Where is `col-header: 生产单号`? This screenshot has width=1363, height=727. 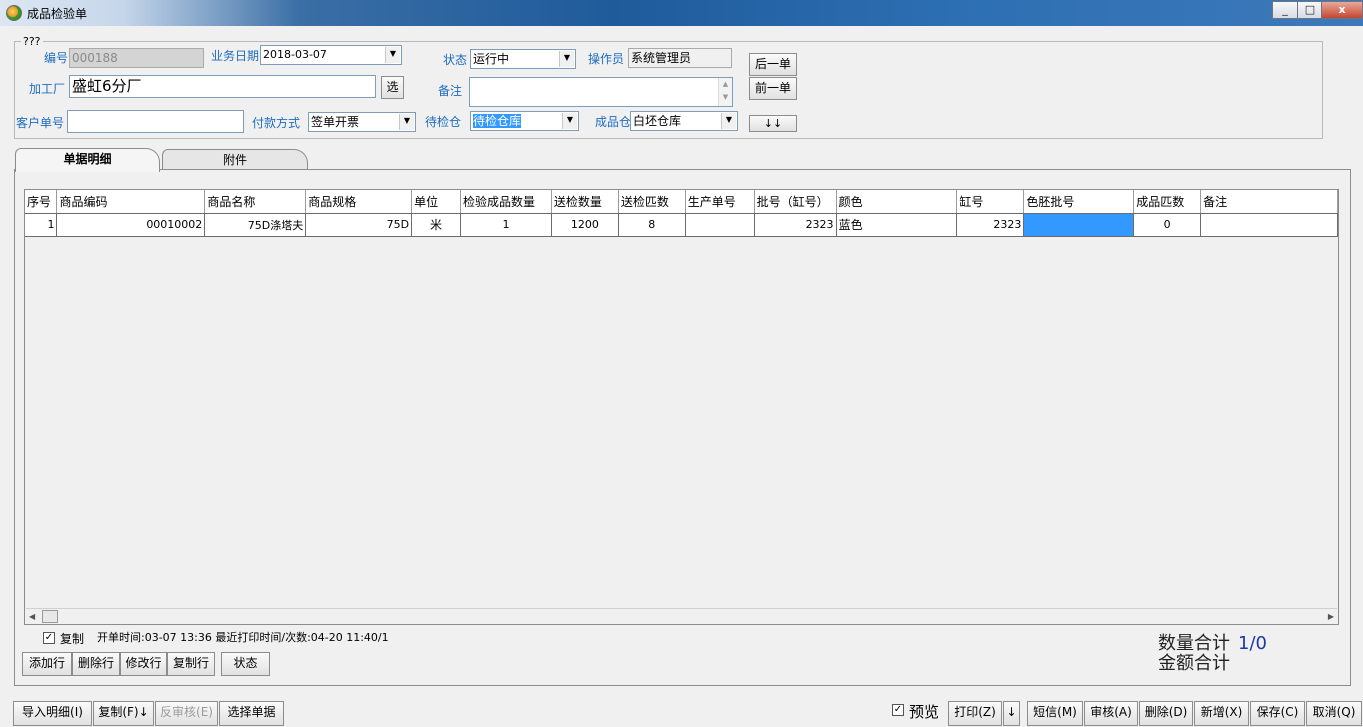 col-header: 生产单号 is located at coordinates (720, 202).